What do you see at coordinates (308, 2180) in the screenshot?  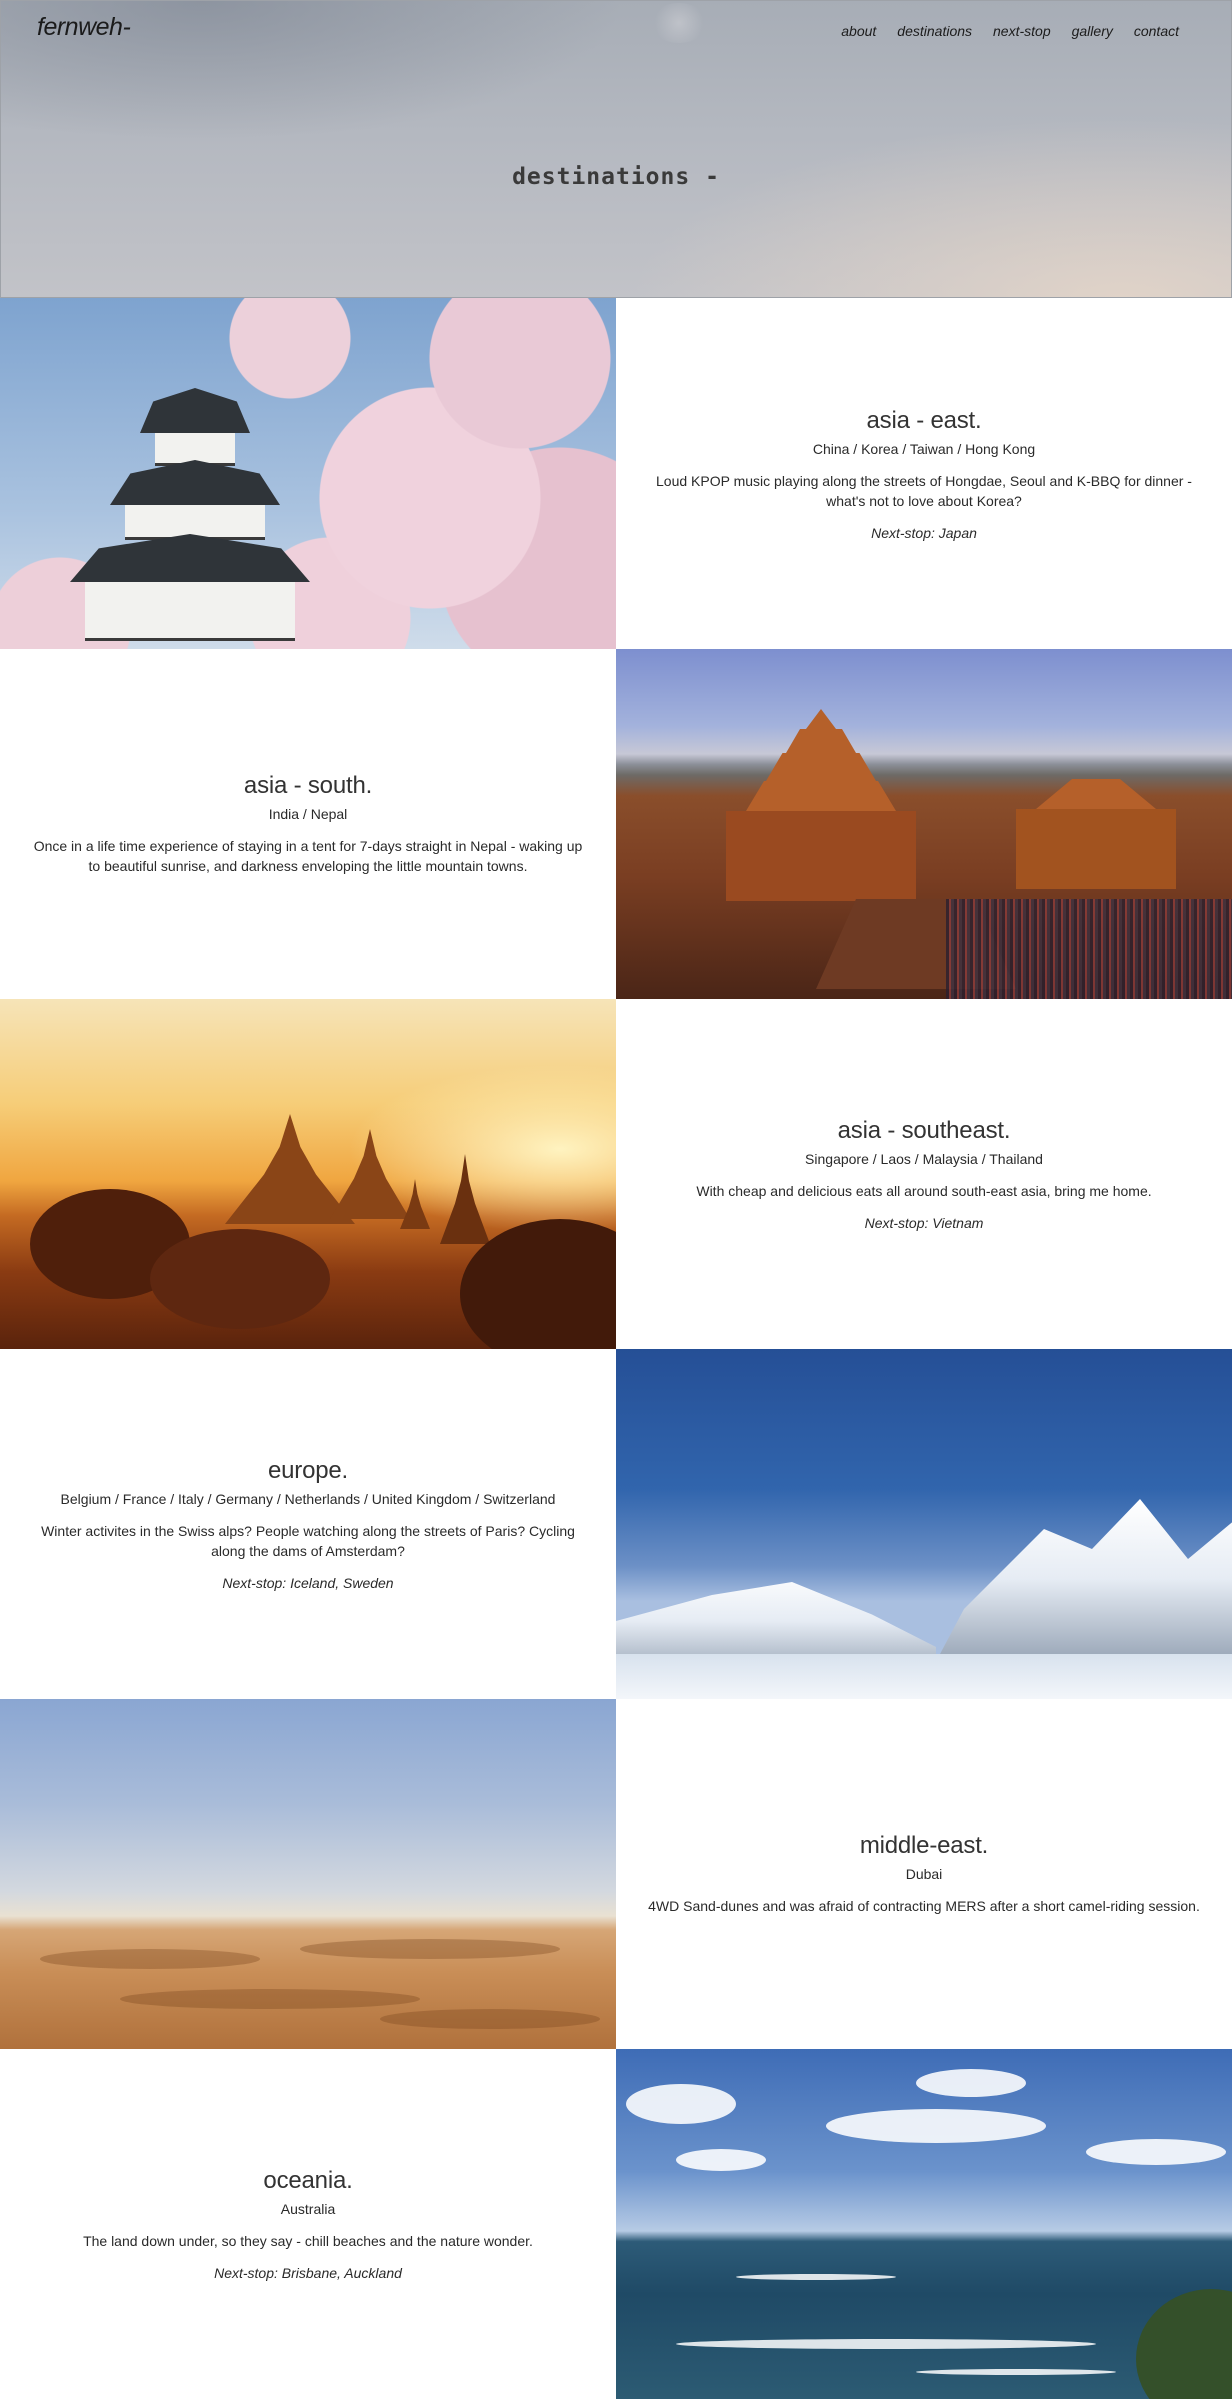 I see `region-title: oceania.` at bounding box center [308, 2180].